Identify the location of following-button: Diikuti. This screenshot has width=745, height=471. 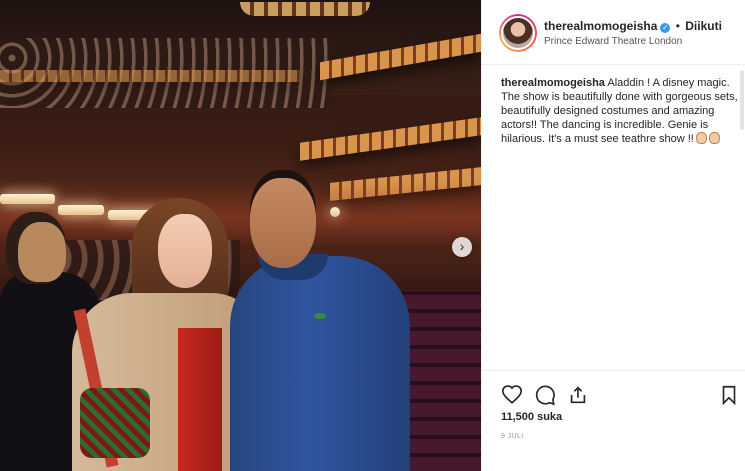
(703, 26).